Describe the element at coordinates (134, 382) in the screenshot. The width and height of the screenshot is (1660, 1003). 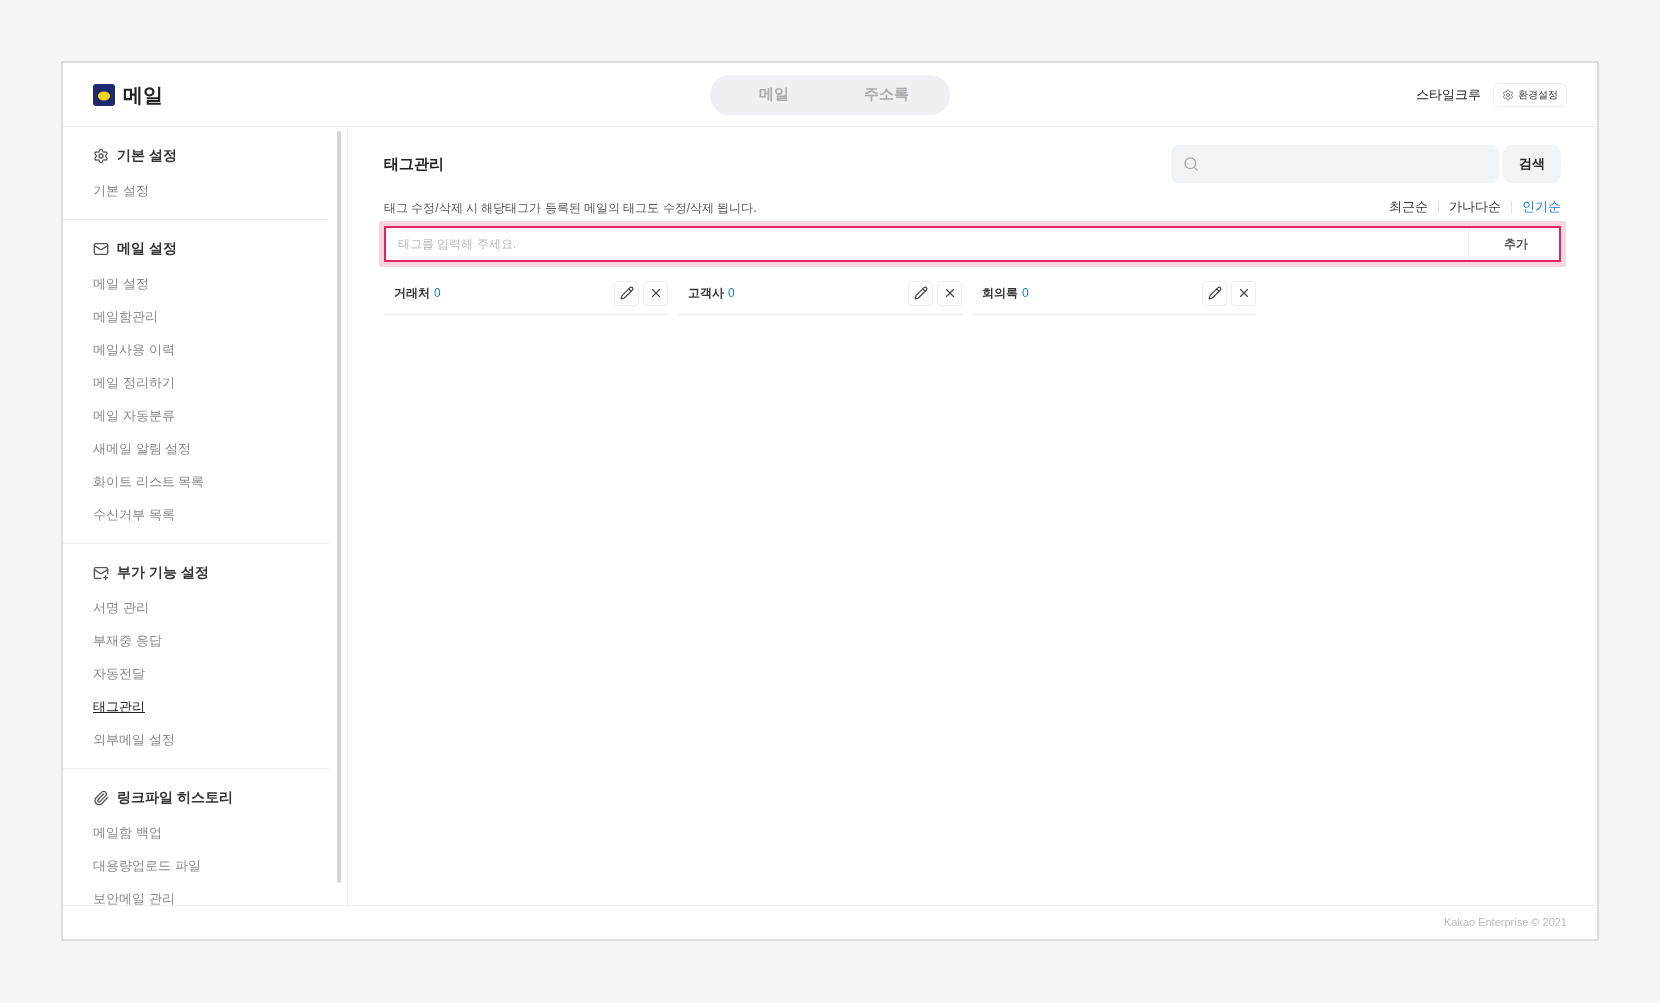
I see `sidebar-link: 메일 정리하기` at that location.